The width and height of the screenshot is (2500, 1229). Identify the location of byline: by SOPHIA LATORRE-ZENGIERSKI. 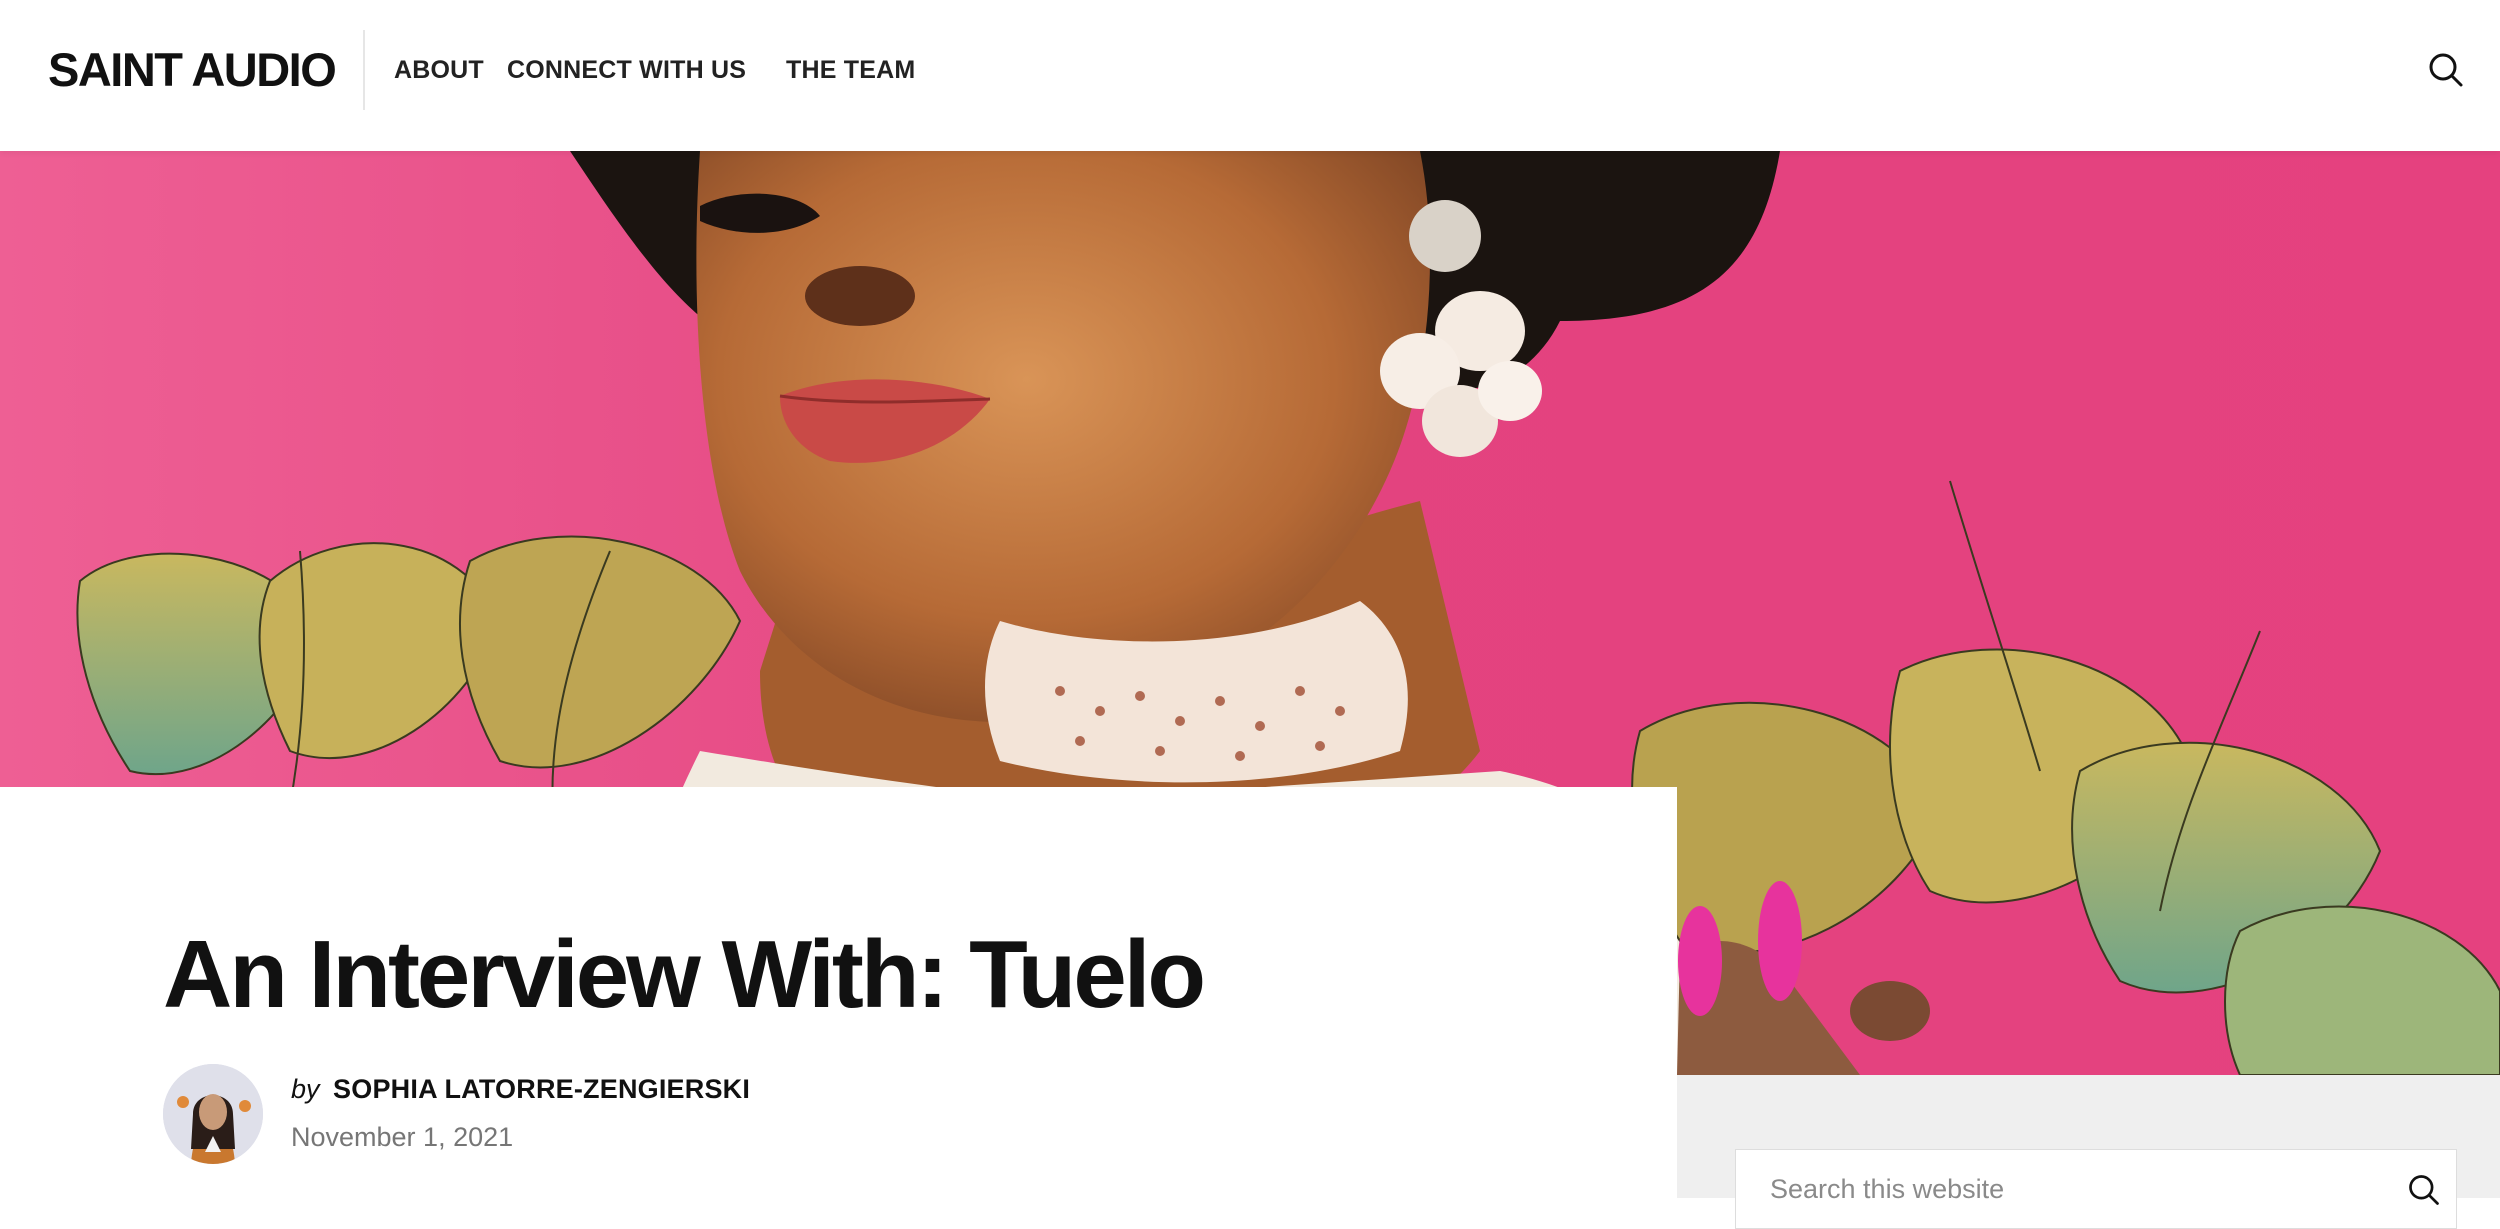
(520, 1089).